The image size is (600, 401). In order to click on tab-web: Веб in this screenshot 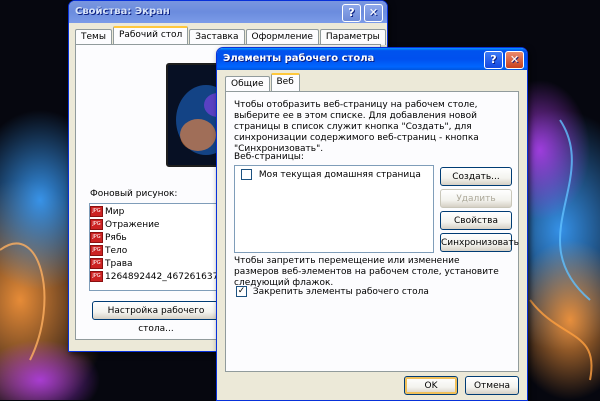, I will do `click(285, 83)`.